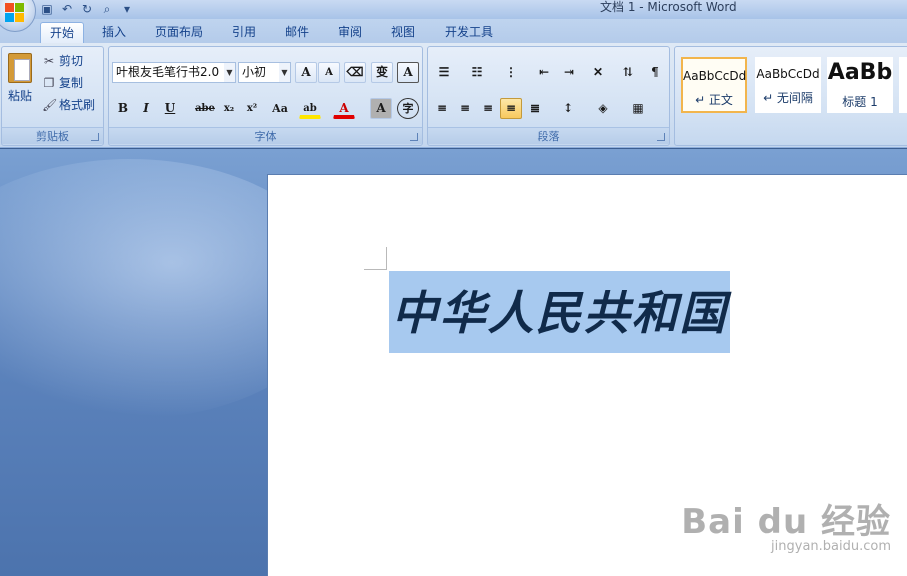 This screenshot has width=907, height=576. Describe the element at coordinates (903, 85) in the screenshot. I see `style-more` at that location.